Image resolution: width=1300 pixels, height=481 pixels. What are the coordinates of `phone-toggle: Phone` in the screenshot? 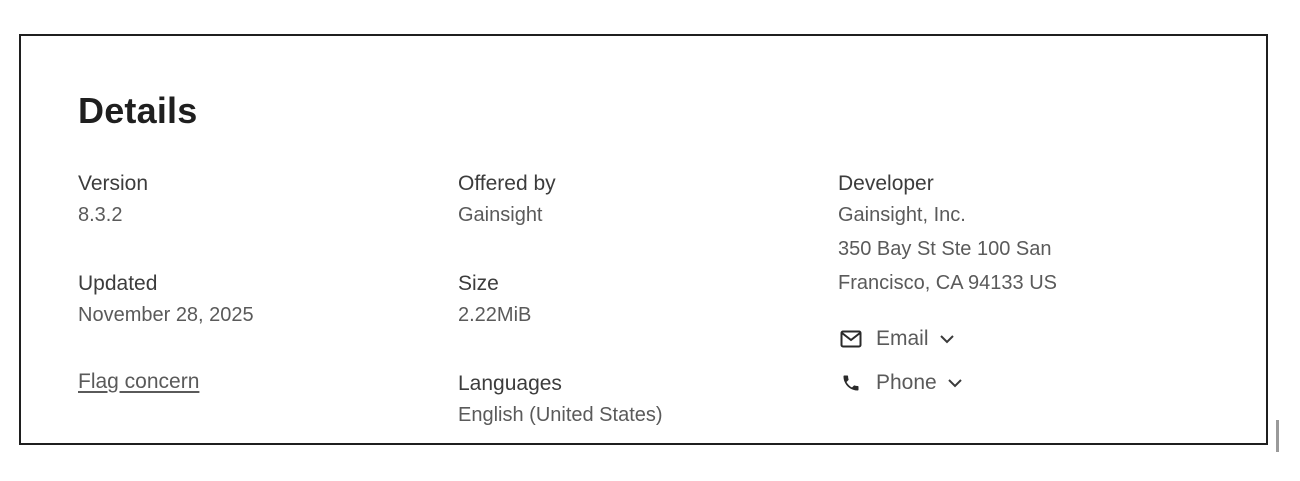 It's located at (900, 383).